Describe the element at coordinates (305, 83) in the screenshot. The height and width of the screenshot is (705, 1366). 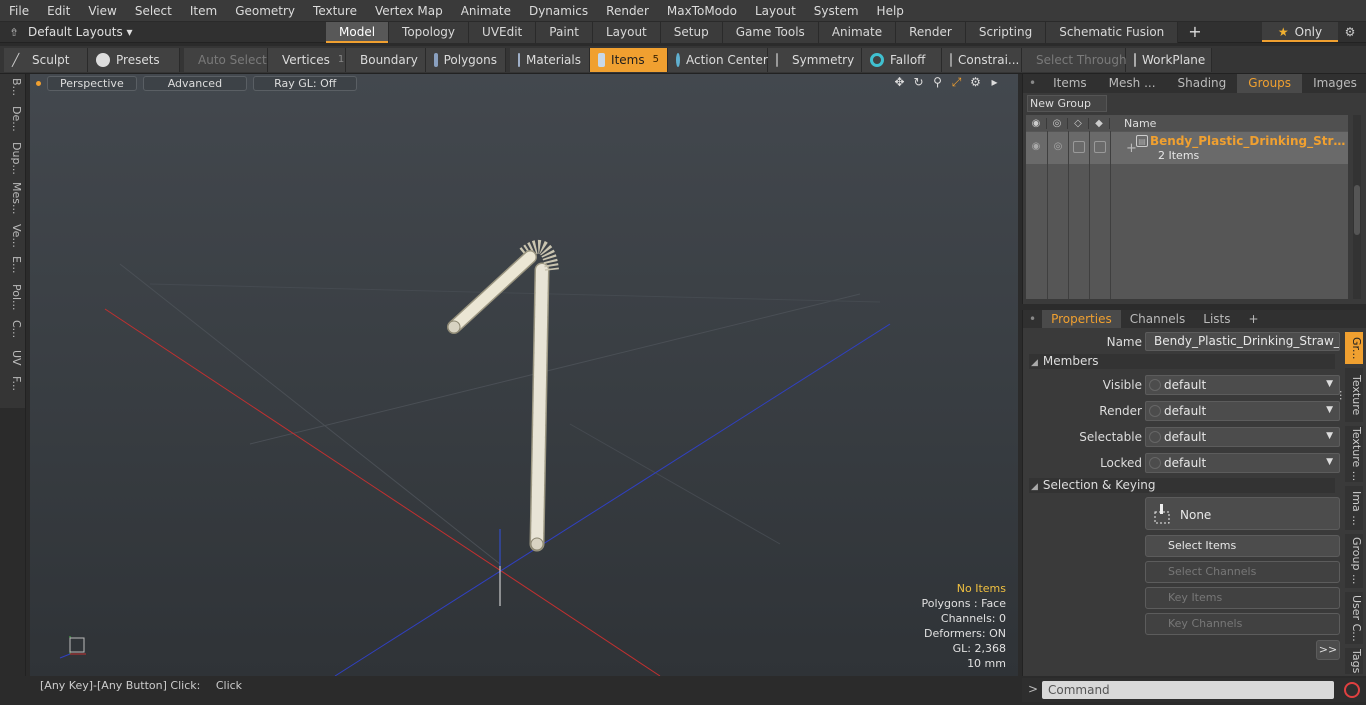
I see `raygl-dropdown: Ray GL: Off` at that location.